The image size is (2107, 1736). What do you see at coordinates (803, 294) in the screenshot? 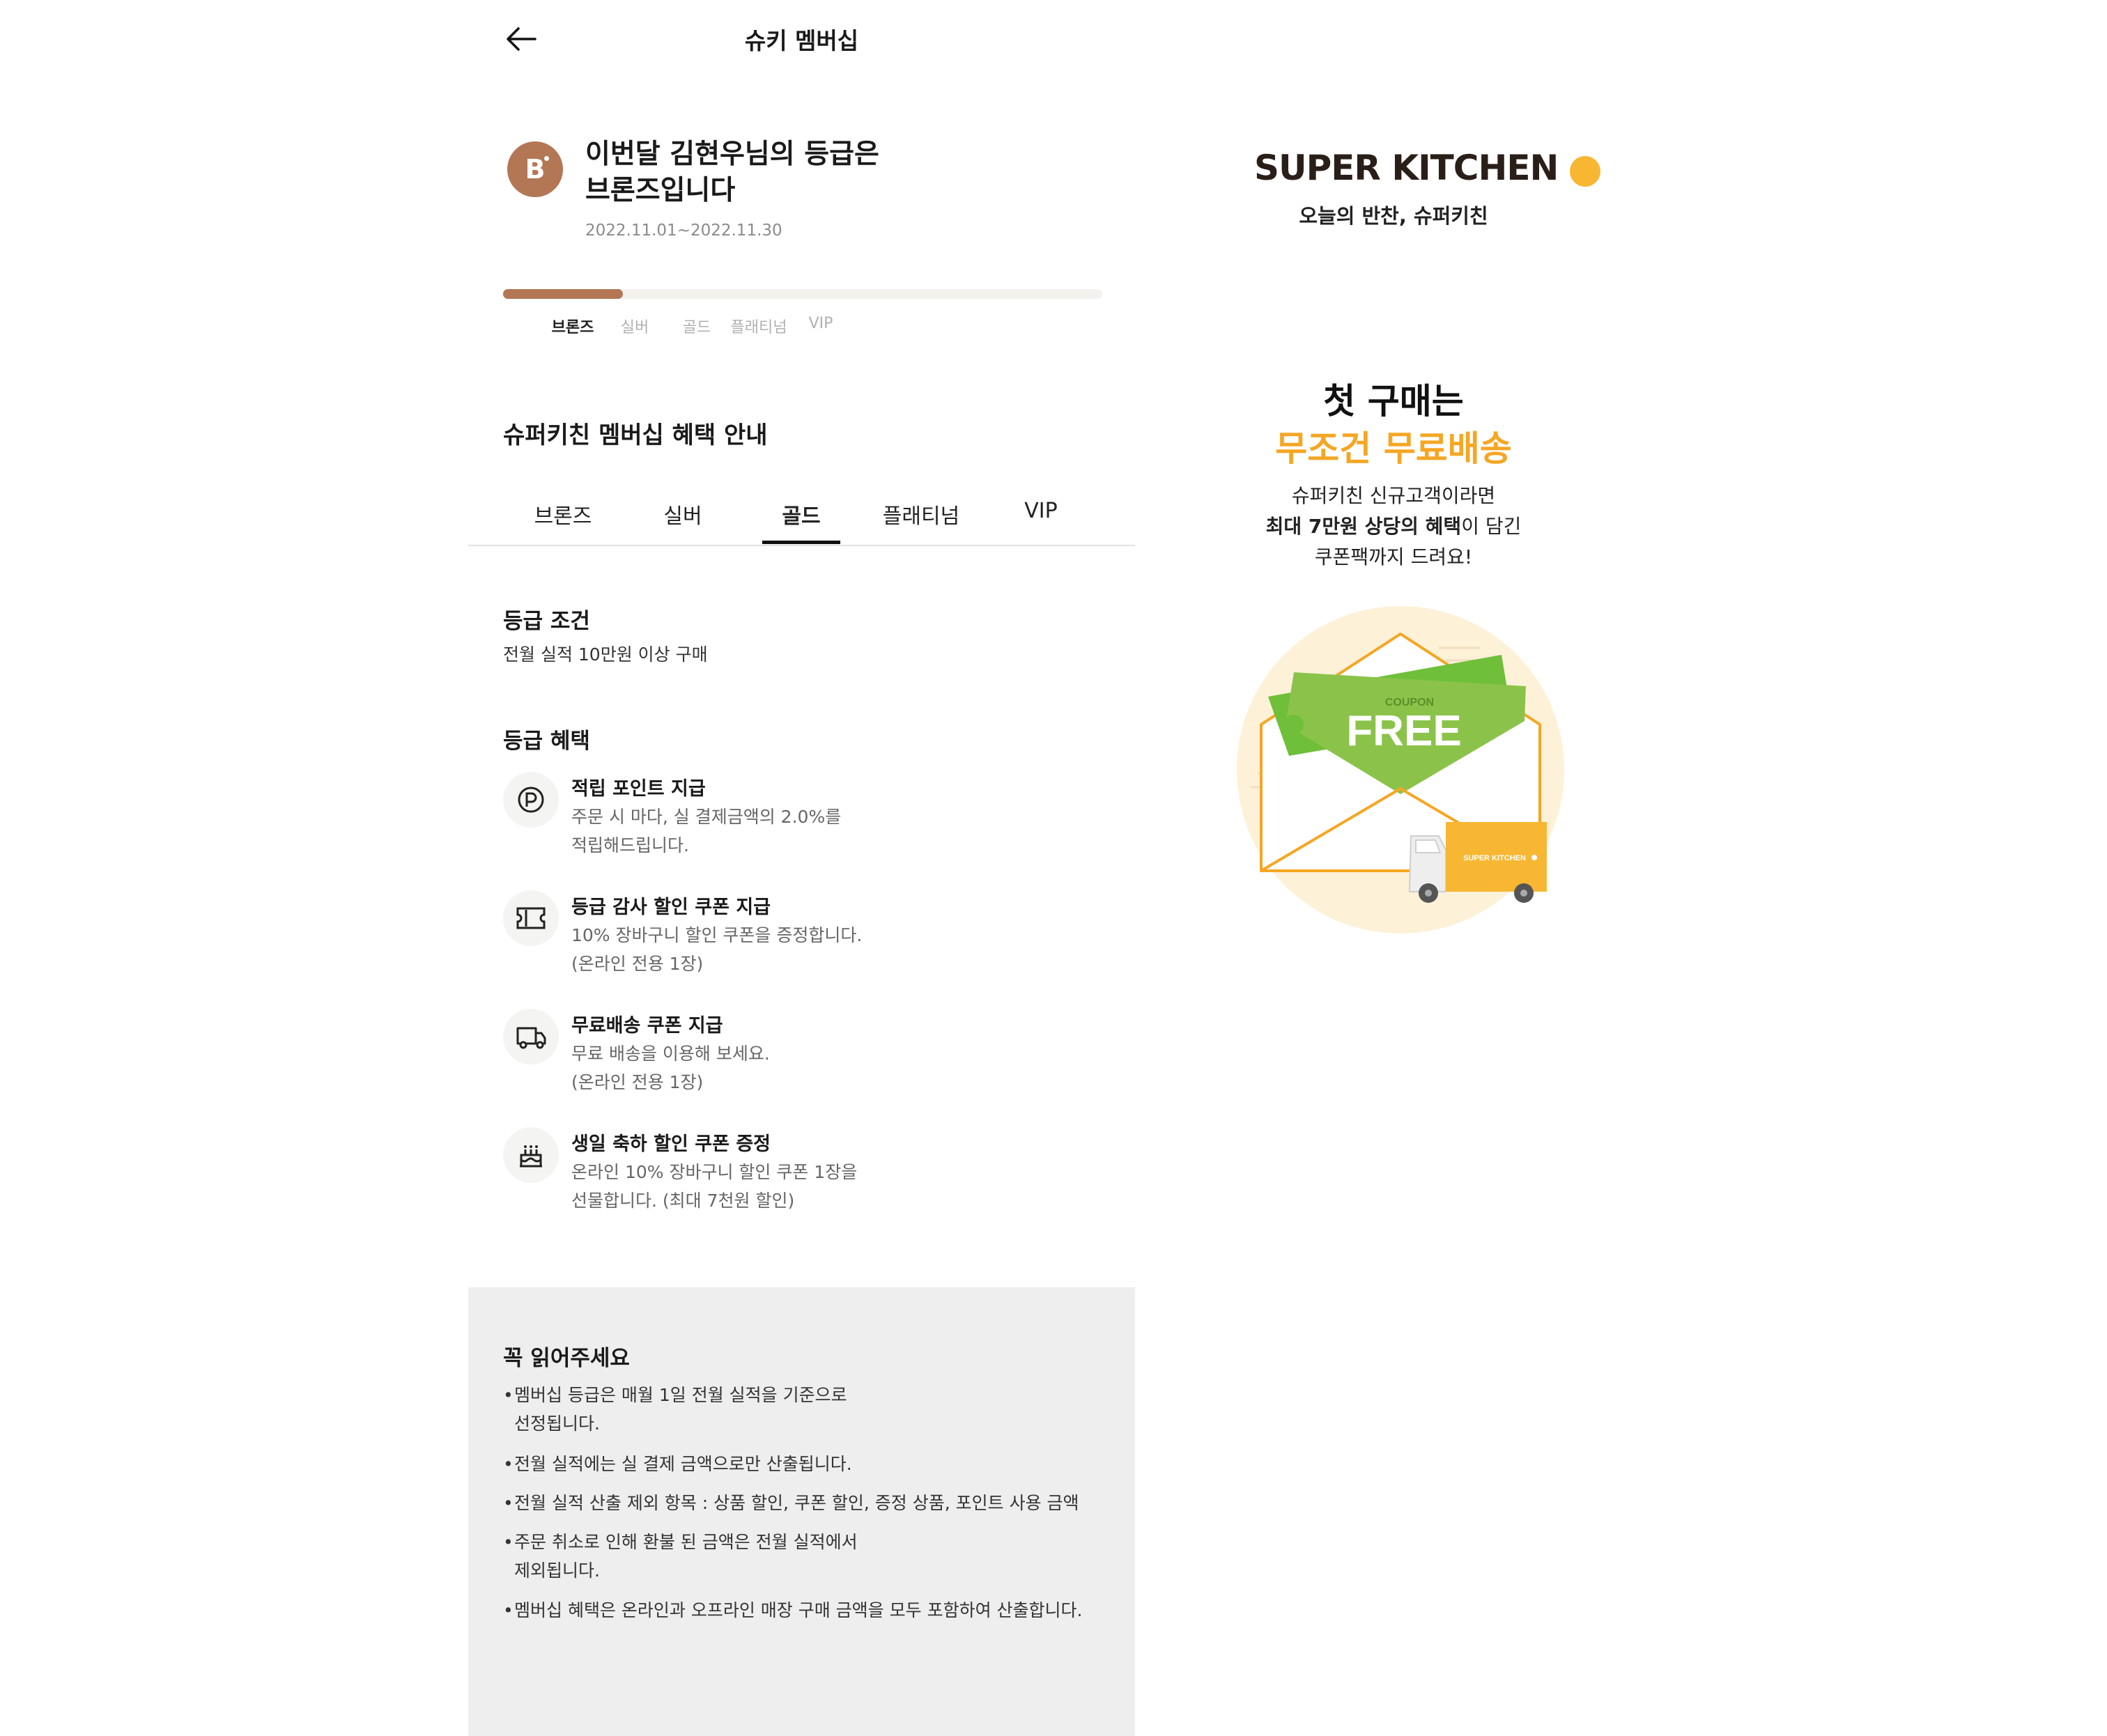
I see `grade-progress-bar` at bounding box center [803, 294].